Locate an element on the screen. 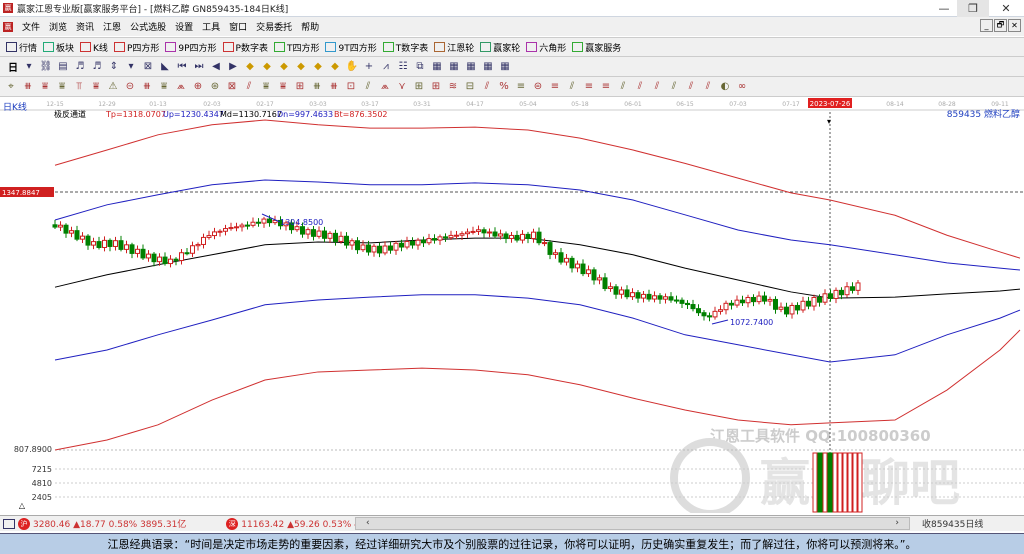 The width and height of the screenshot is (1024, 554). toolbar-button: T四方形 is located at coordinates (296, 47).